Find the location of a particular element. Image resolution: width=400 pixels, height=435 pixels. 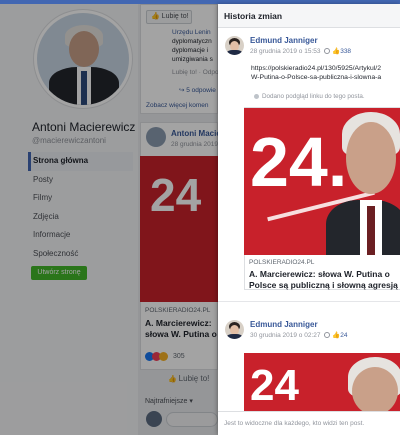

edit-likes: 24 is located at coordinates (343, 335).